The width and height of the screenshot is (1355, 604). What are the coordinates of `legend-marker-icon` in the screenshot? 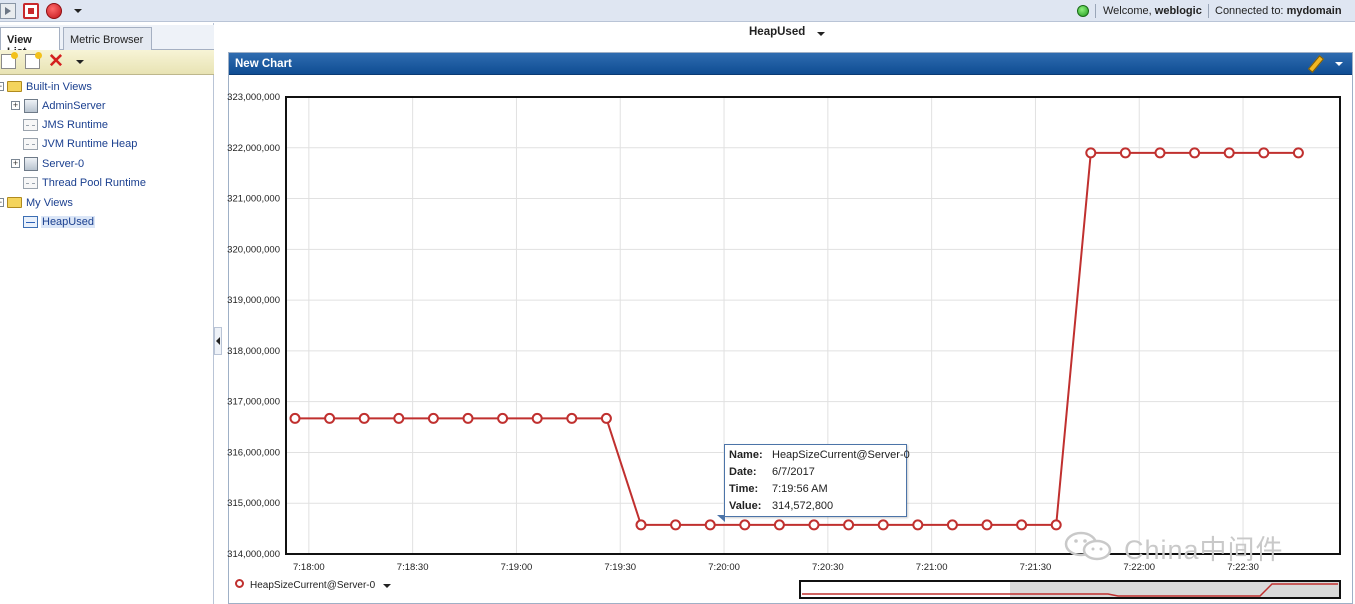 It's located at (239, 583).